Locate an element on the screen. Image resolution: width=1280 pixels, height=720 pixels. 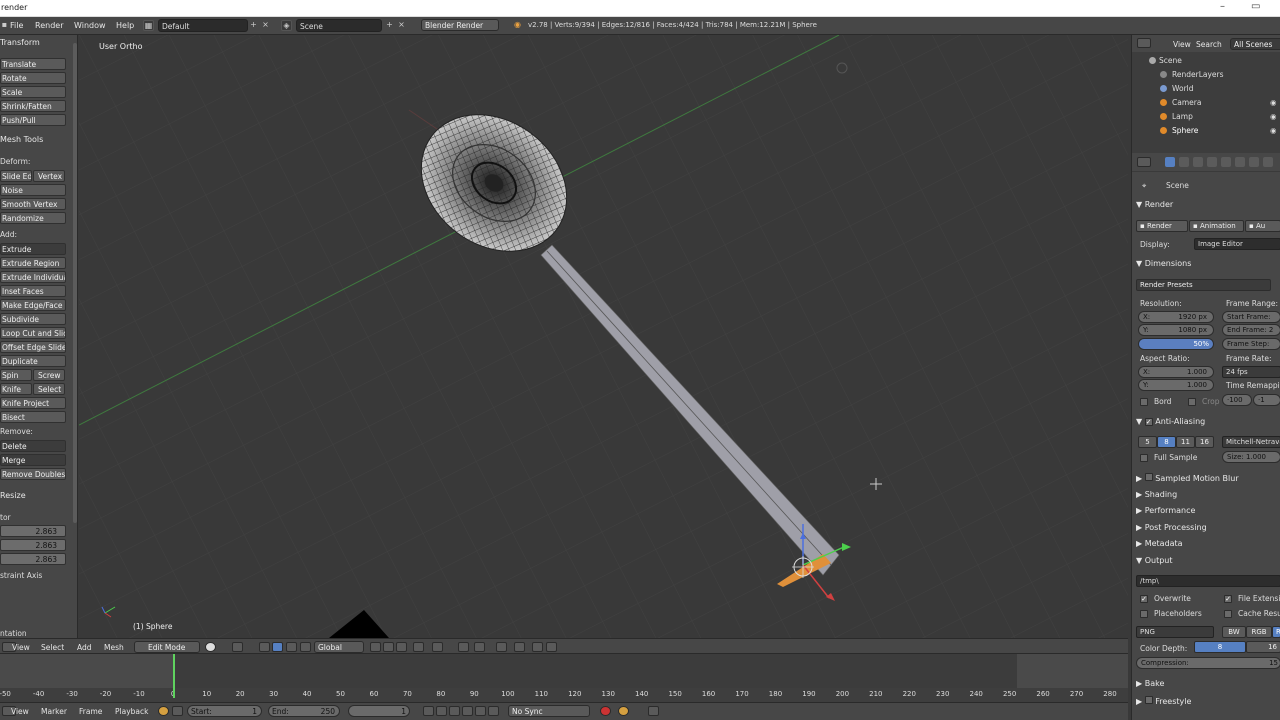
sphere-visibility-eye-icon: ◉ is located at coordinates (1273, 130).